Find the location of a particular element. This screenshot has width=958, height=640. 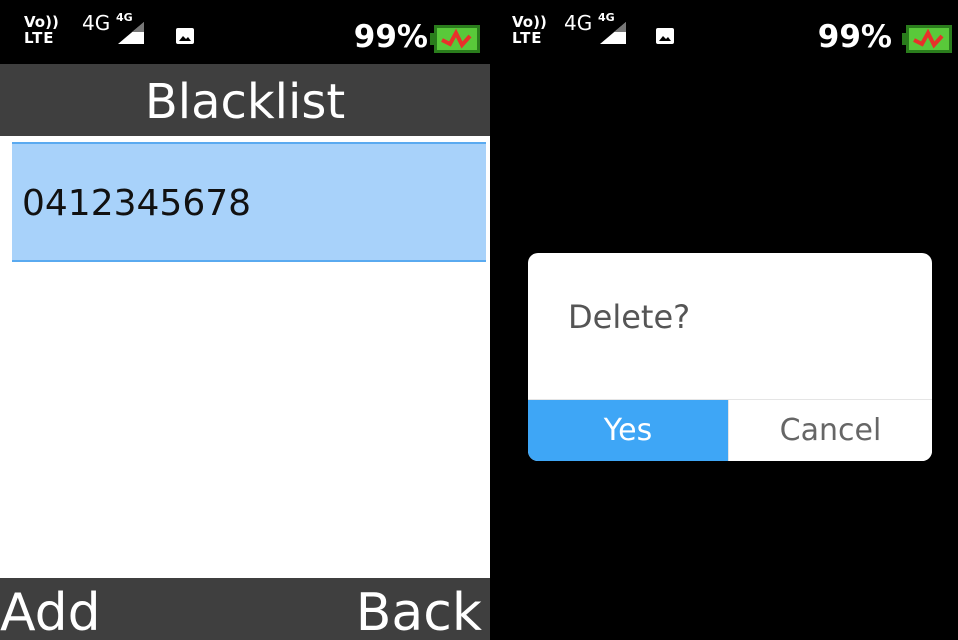

blacklist-item: 0412345678 is located at coordinates (249, 202).